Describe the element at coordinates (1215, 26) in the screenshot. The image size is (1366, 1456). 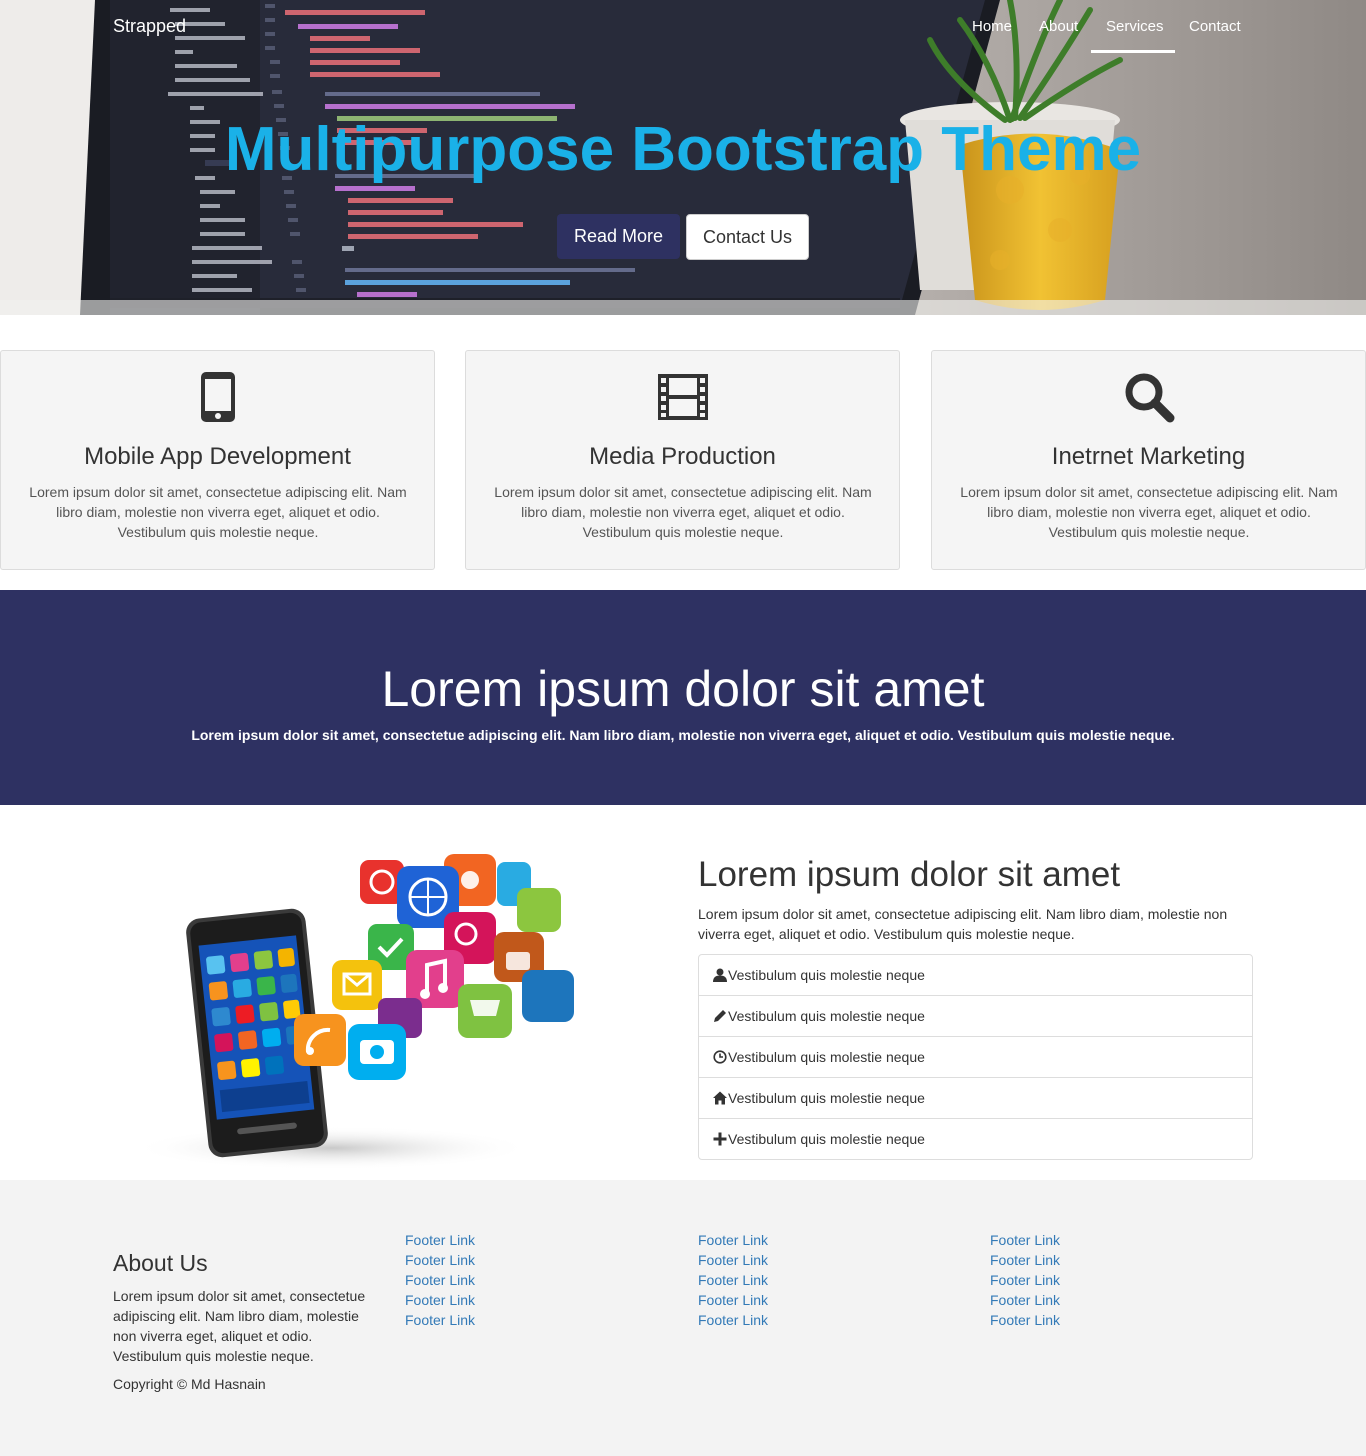
I see `nav-contact: Contact` at that location.